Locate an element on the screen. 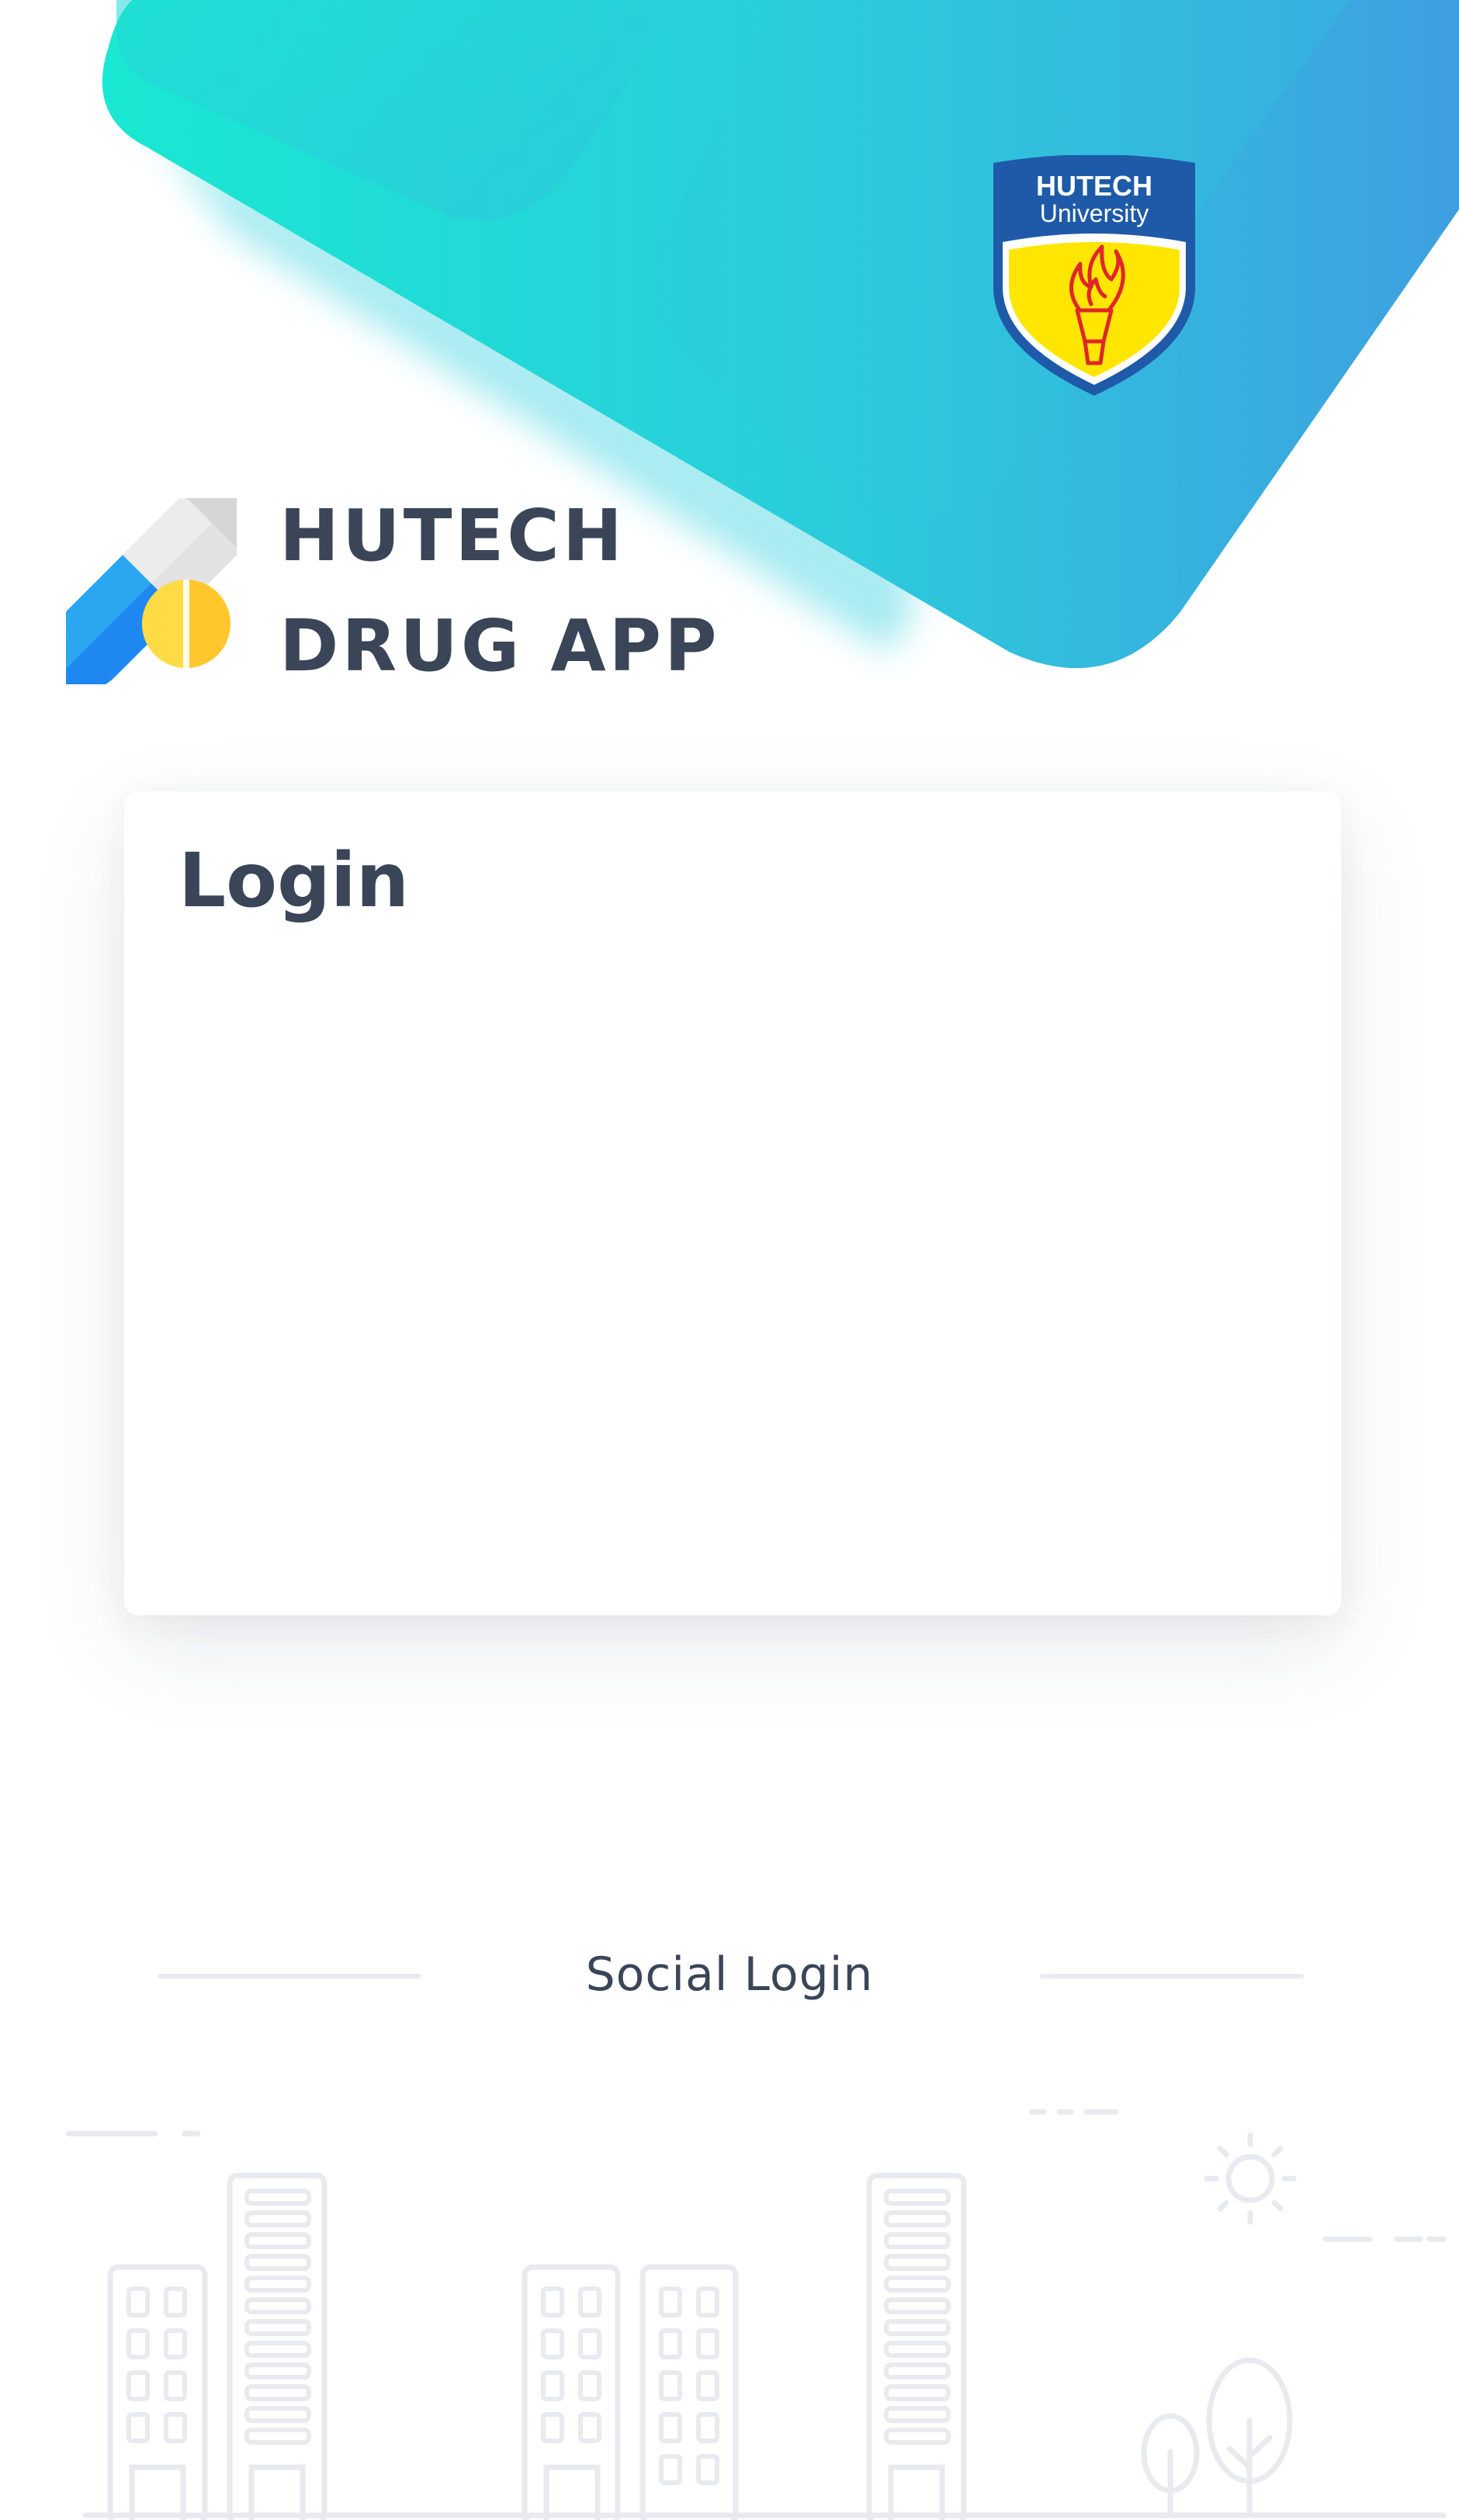  crest-line2: University is located at coordinates (1094, 213).